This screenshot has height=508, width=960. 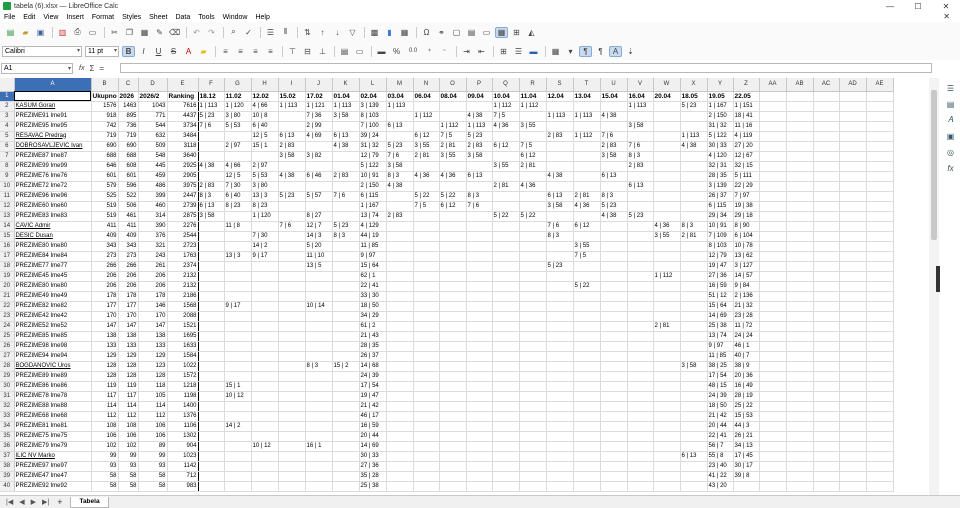 What do you see at coordinates (182, 17) in the screenshot?
I see `menu-data: Data` at bounding box center [182, 17].